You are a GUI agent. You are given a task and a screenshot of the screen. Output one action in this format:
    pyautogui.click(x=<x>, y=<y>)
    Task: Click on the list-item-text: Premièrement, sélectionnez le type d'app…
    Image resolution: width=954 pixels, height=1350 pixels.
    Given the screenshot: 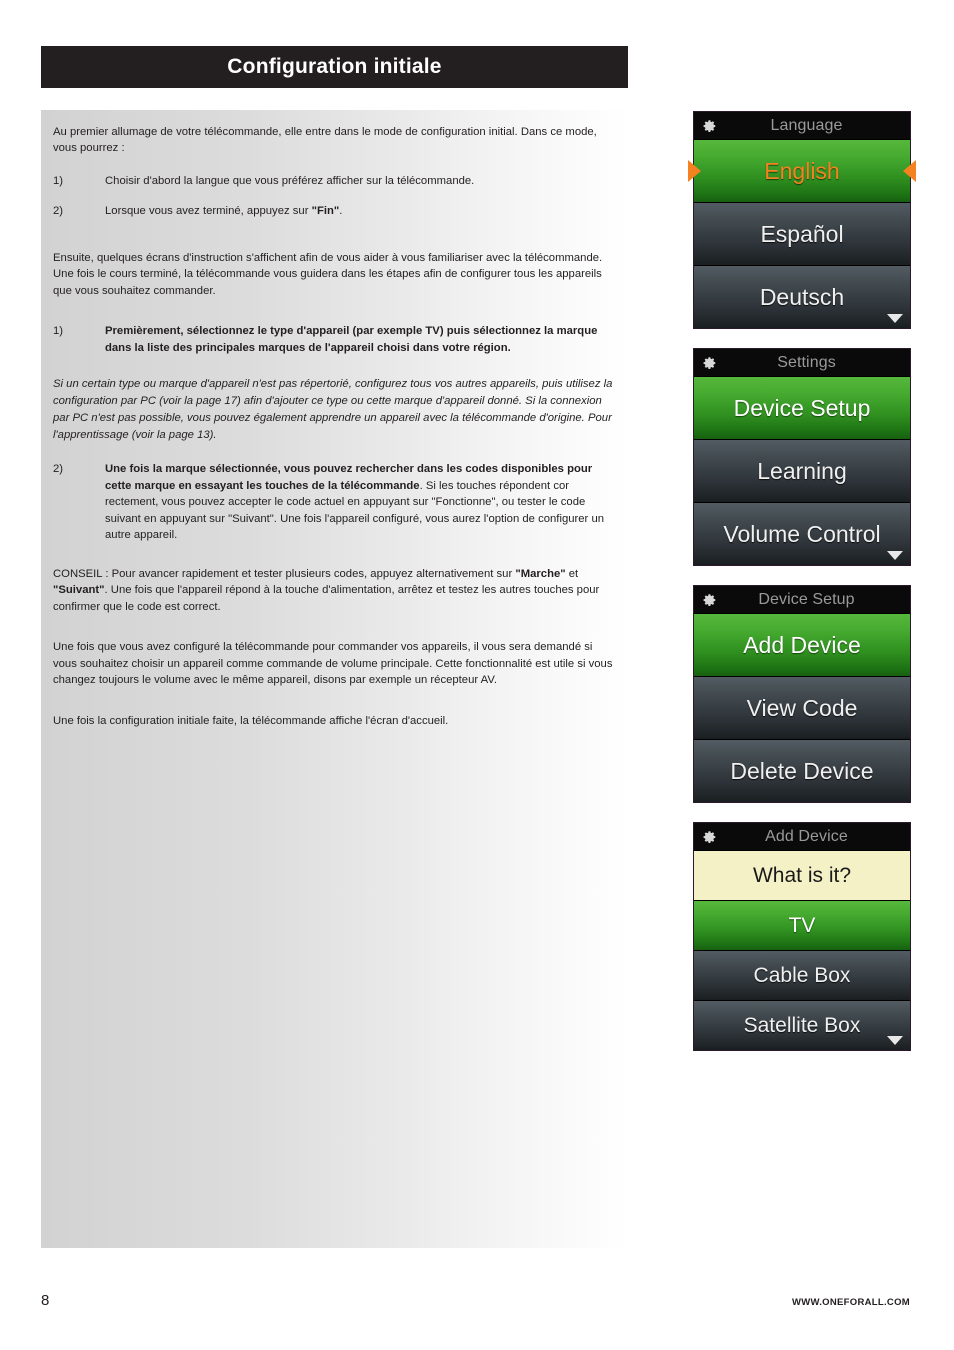 What is the action you would take?
    pyautogui.click(x=351, y=339)
    